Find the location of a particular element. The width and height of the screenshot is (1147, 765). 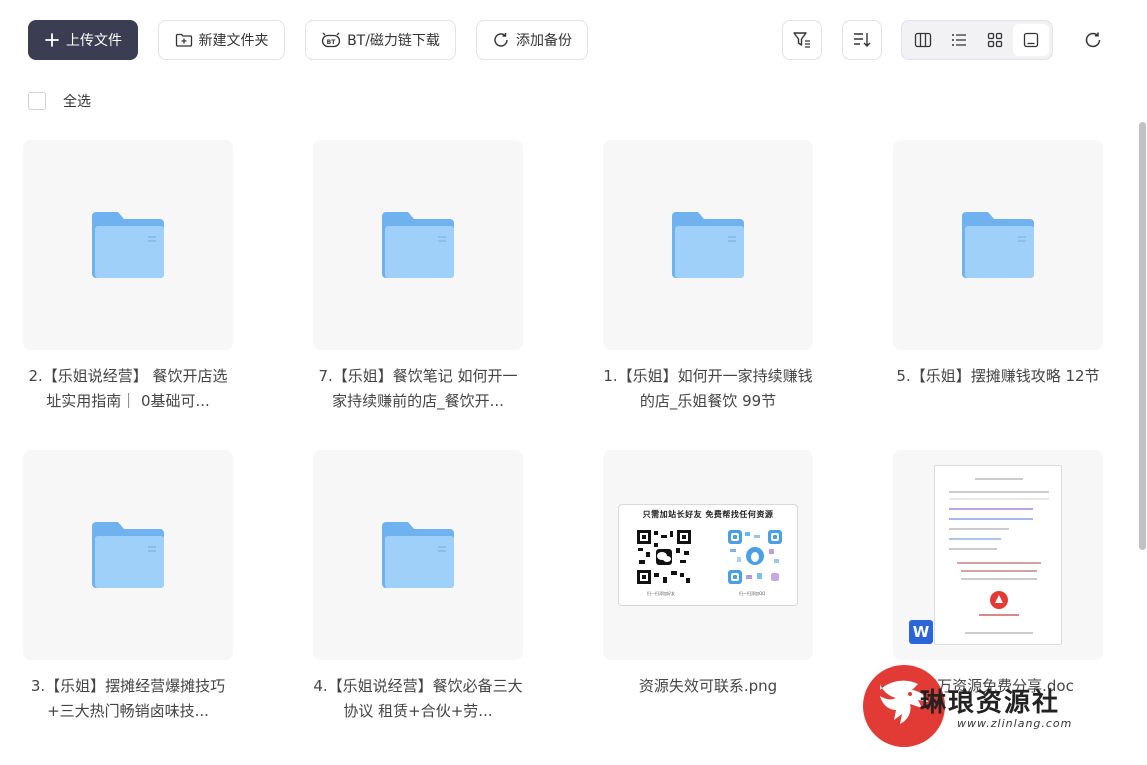

refresh-button is located at coordinates (1093, 40).